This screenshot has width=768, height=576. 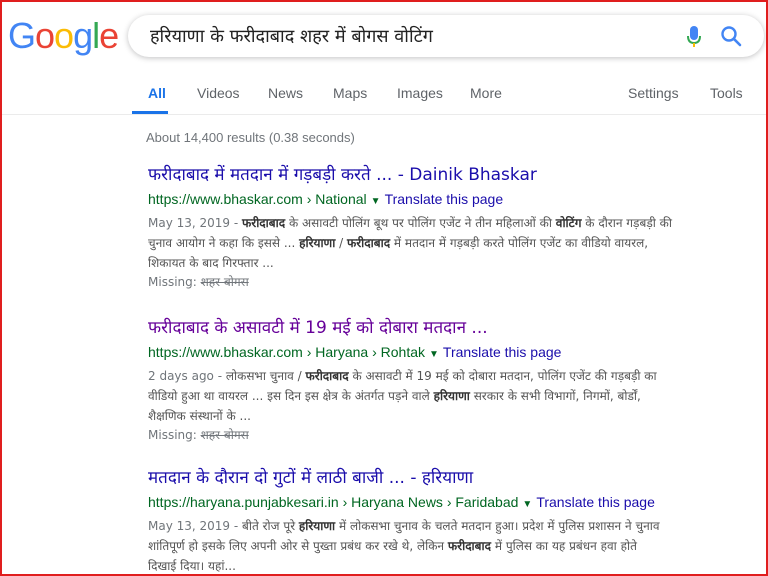 What do you see at coordinates (257, 199) in the screenshot?
I see `result-url-text: https://www.bhaskar.com › National` at bounding box center [257, 199].